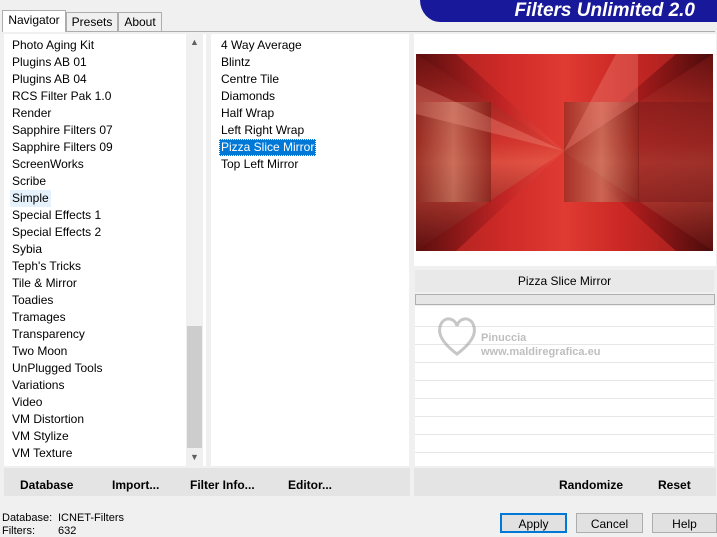 The height and width of the screenshot is (537, 717). What do you see at coordinates (268, 147) in the screenshot?
I see `filter-list-item: Pizza Slice Mirror` at bounding box center [268, 147].